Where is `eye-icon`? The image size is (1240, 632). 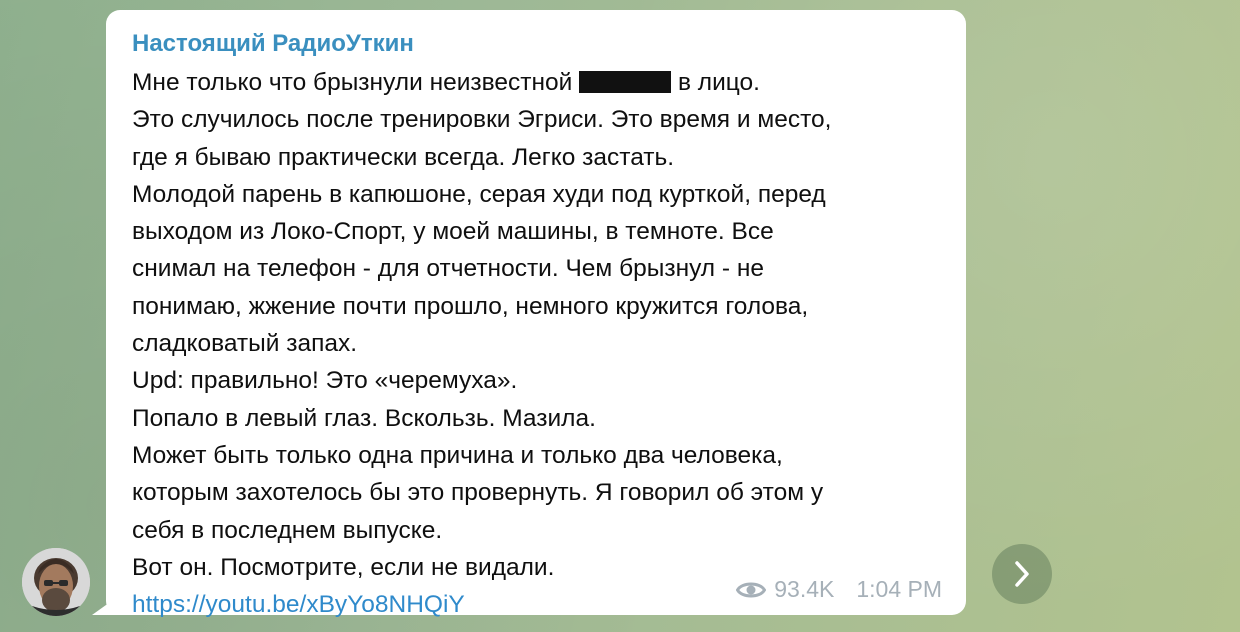
eye-icon is located at coordinates (751, 589).